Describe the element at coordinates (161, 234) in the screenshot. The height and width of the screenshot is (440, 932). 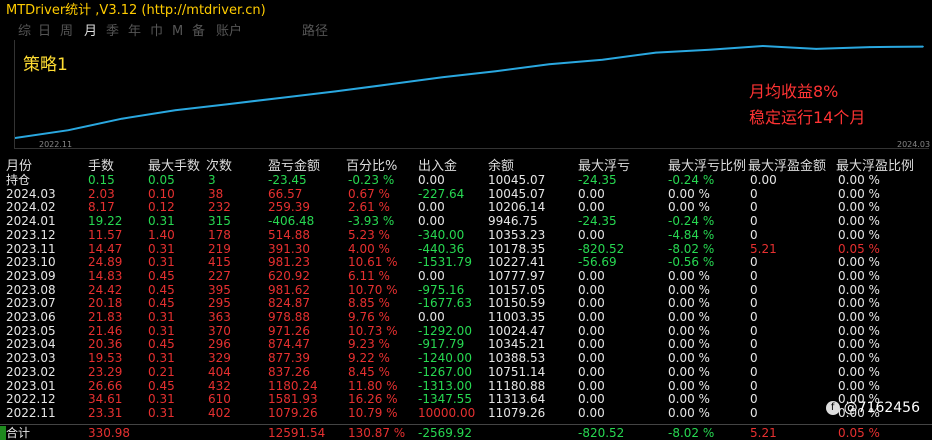
I see `cell-max: 1.40` at that location.